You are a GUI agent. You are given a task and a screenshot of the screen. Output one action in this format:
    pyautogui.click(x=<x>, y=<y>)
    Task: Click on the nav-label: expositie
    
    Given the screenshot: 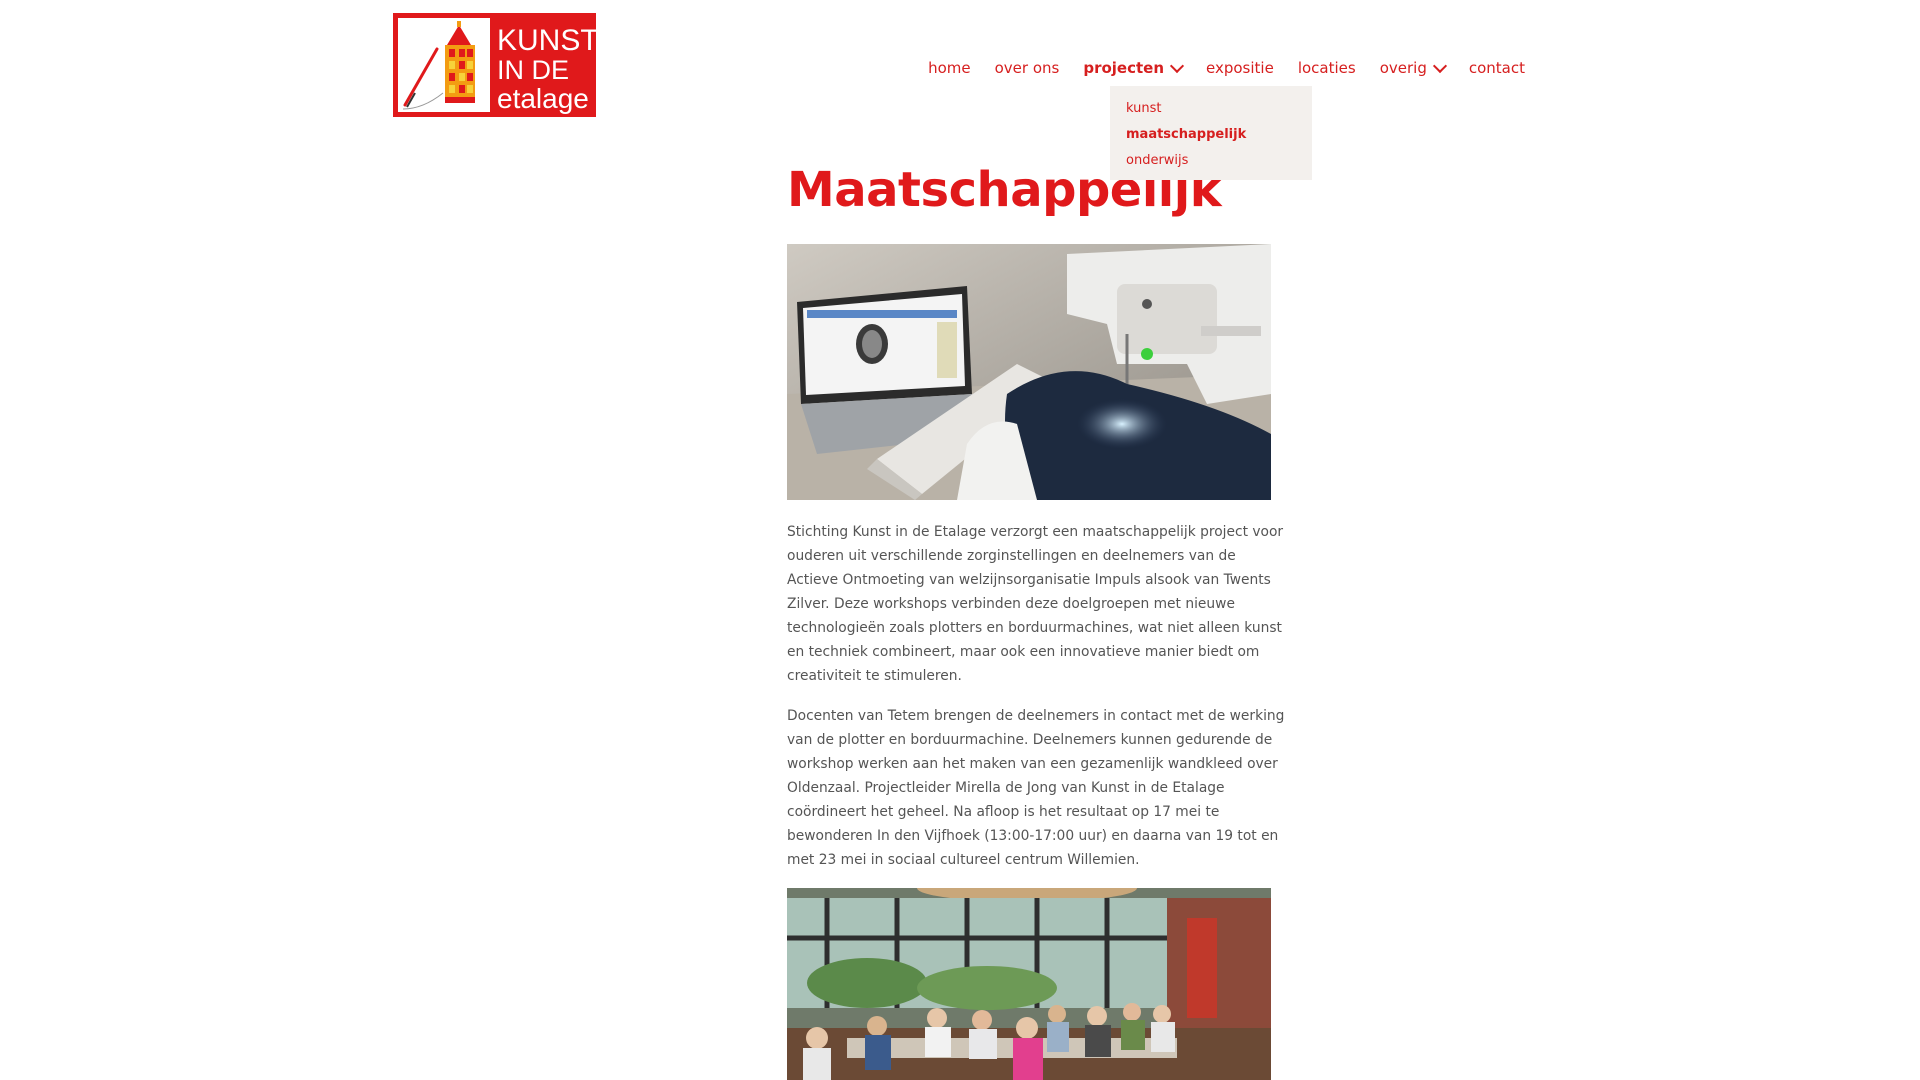 What is the action you would take?
    pyautogui.click(x=1240, y=68)
    